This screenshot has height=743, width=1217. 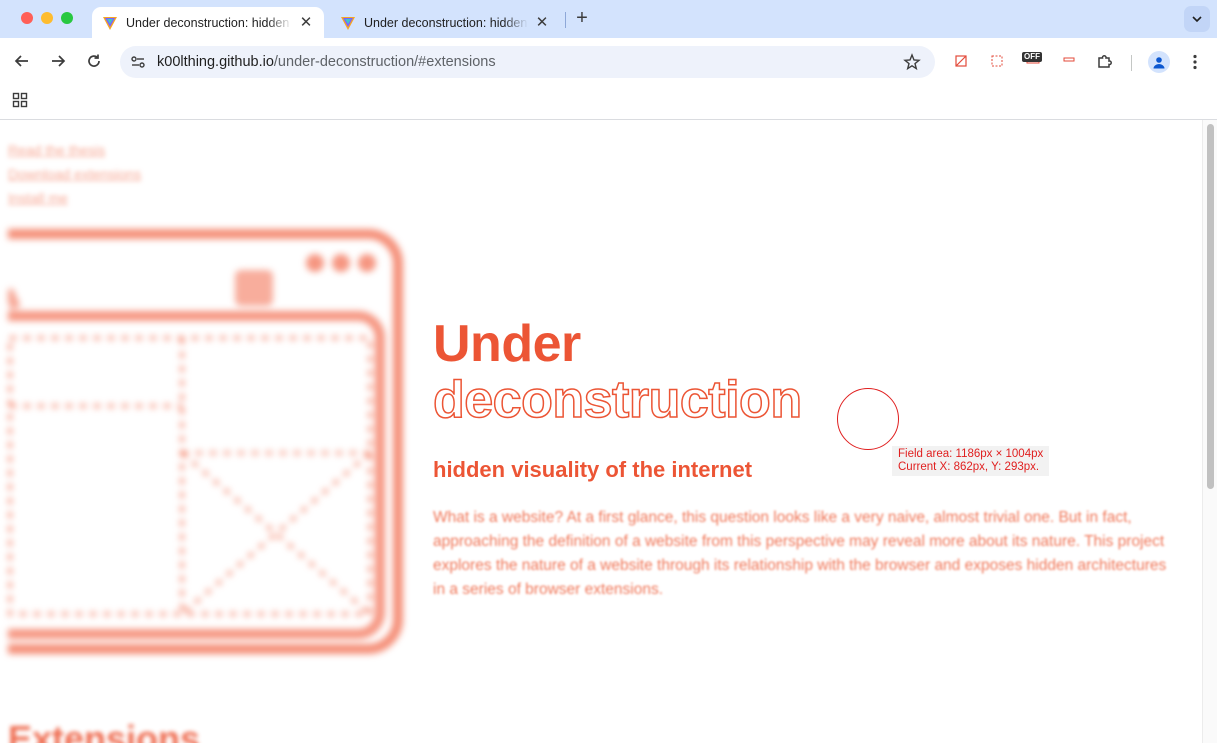 I want to click on puzzle-icon, so click(x=1105, y=61).